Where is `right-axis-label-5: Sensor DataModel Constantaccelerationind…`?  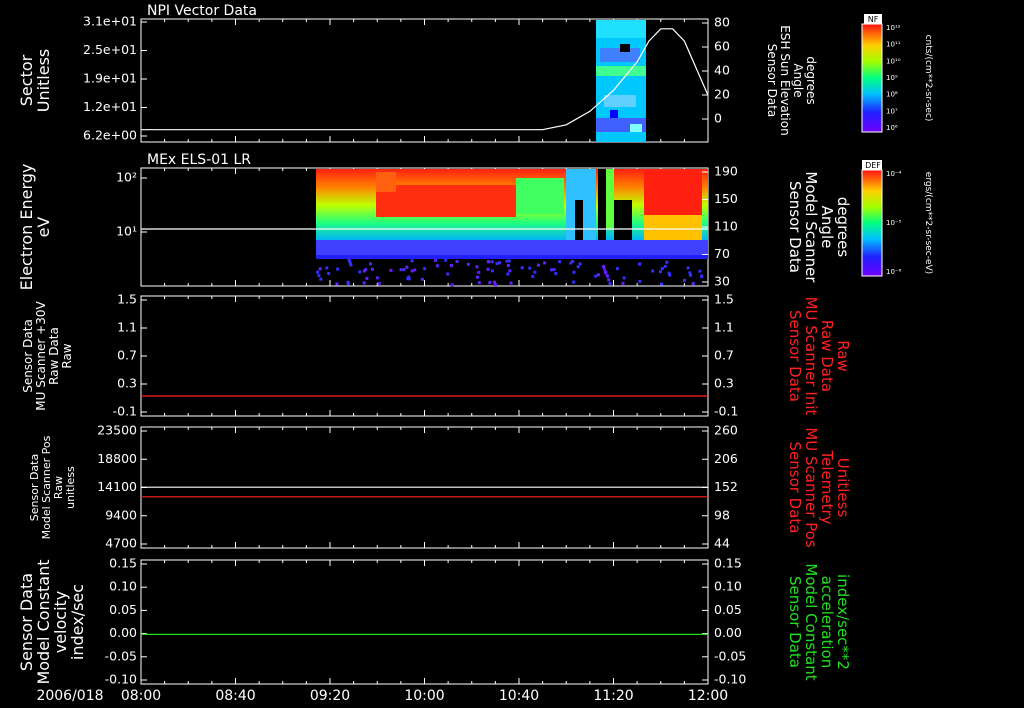
right-axis-label-5: Sensor DataModel Constantaccelerationind… is located at coordinates (819, 621).